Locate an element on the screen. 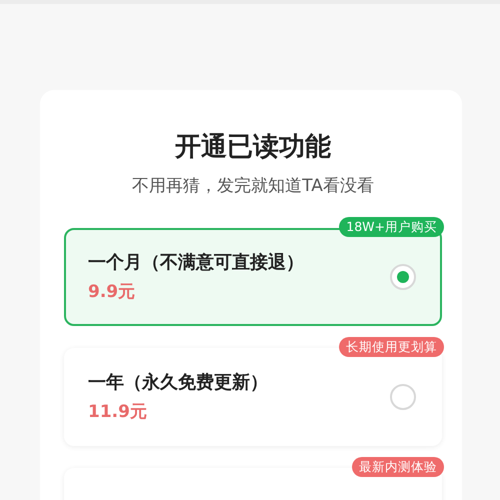 This screenshot has height=500, width=500. subtitle: 不用再猜，发完就知道TA看没看 is located at coordinates (253, 186).